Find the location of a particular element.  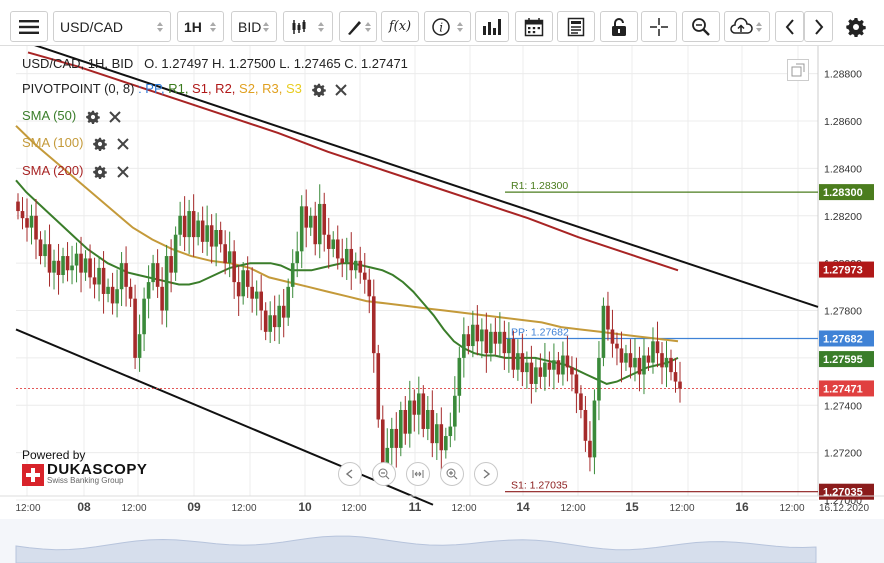

scroll-left-icon is located at coordinates (349, 474).